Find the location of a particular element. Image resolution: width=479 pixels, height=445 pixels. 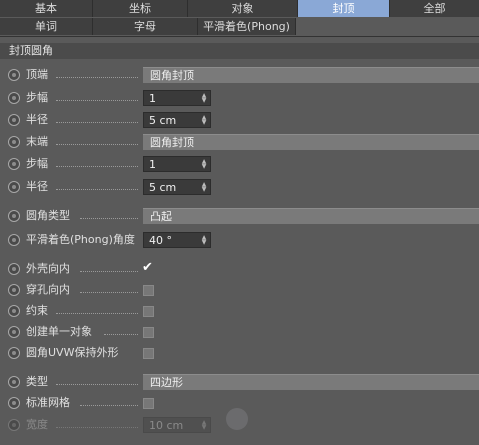

hull-inward-label: 外壳向内 is located at coordinates (48, 268).